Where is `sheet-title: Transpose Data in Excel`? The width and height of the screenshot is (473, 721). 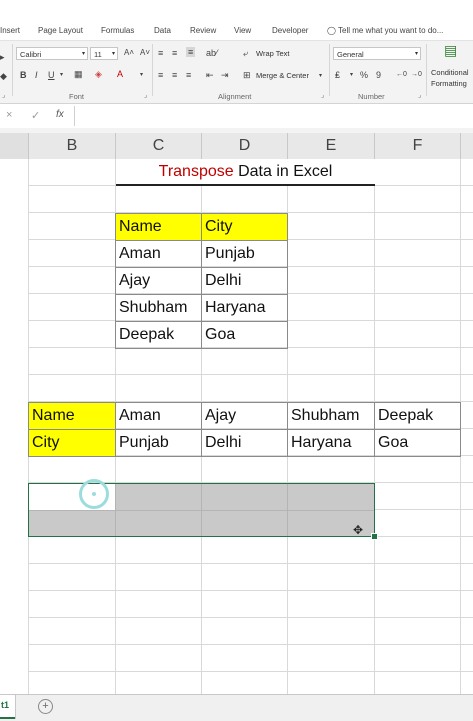 sheet-title: Transpose Data in Excel is located at coordinates (245, 172).